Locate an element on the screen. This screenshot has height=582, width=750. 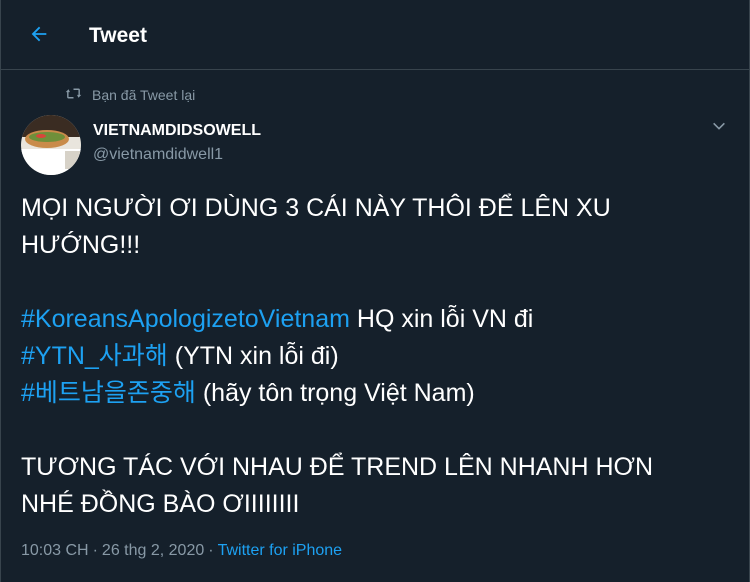
hashtag-line: #베트남을존중해 (hãy tôn trọng Việt Nam) is located at coordinates (376, 393).